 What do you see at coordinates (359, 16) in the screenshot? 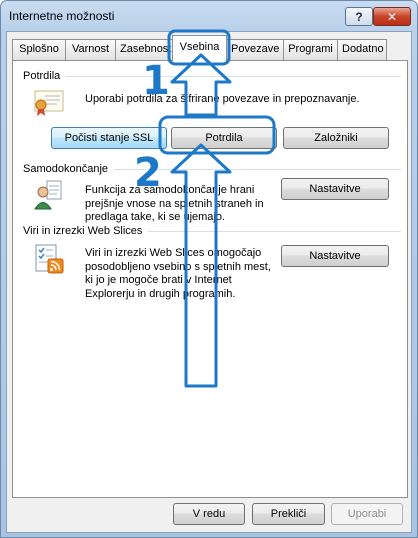
I see `help-button: ?` at bounding box center [359, 16].